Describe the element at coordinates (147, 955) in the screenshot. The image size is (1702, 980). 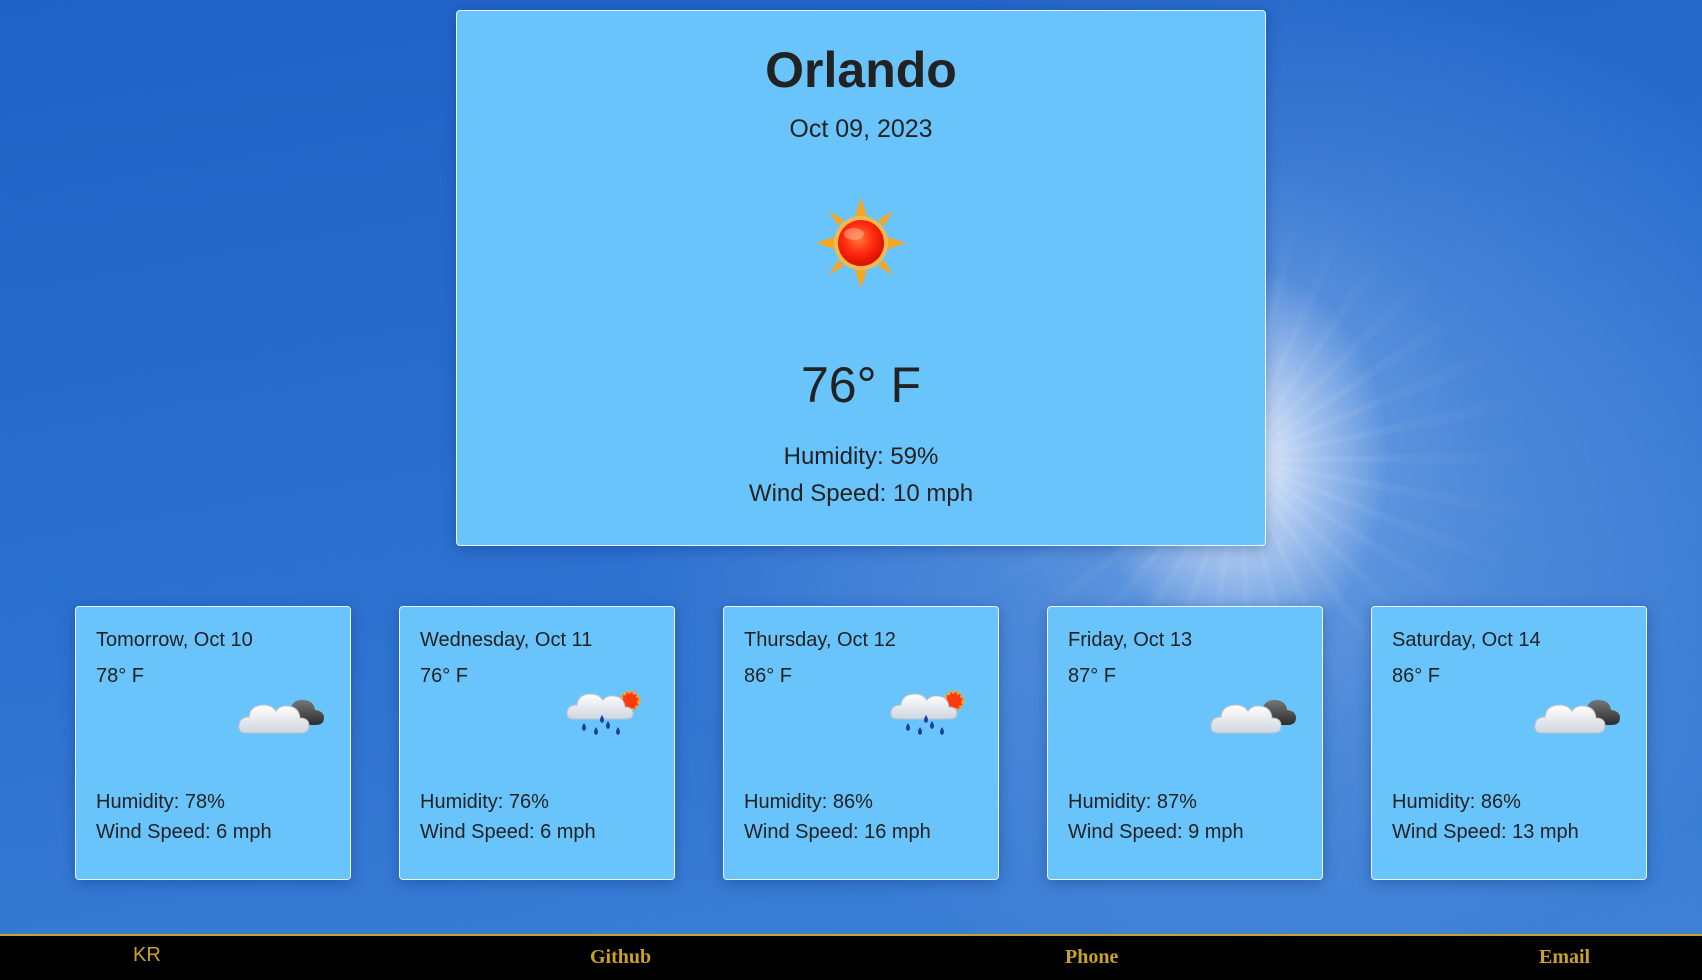
I see `footer-brand: KR` at that location.